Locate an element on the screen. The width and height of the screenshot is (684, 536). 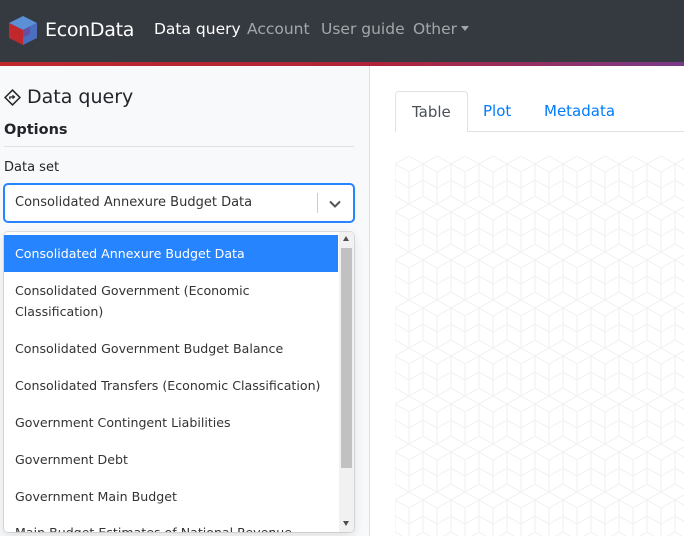
brand-link: EconData is located at coordinates (70, 30).